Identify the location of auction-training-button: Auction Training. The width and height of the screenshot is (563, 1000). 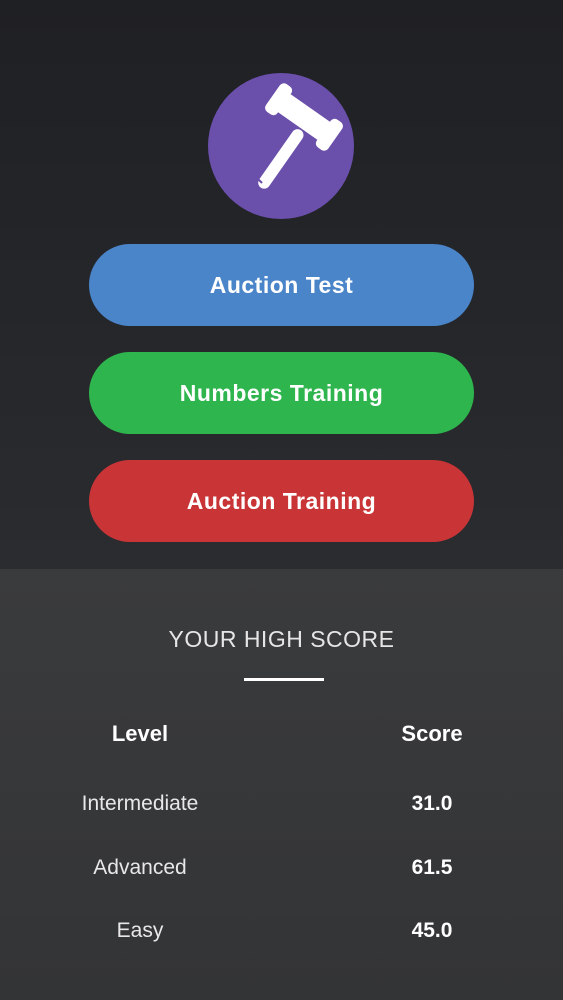
(281, 501).